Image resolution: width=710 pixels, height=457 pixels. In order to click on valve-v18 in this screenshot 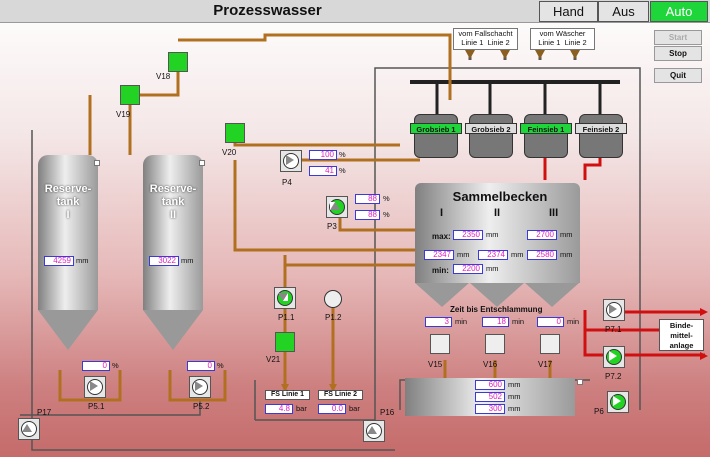, I will do `click(178, 62)`.